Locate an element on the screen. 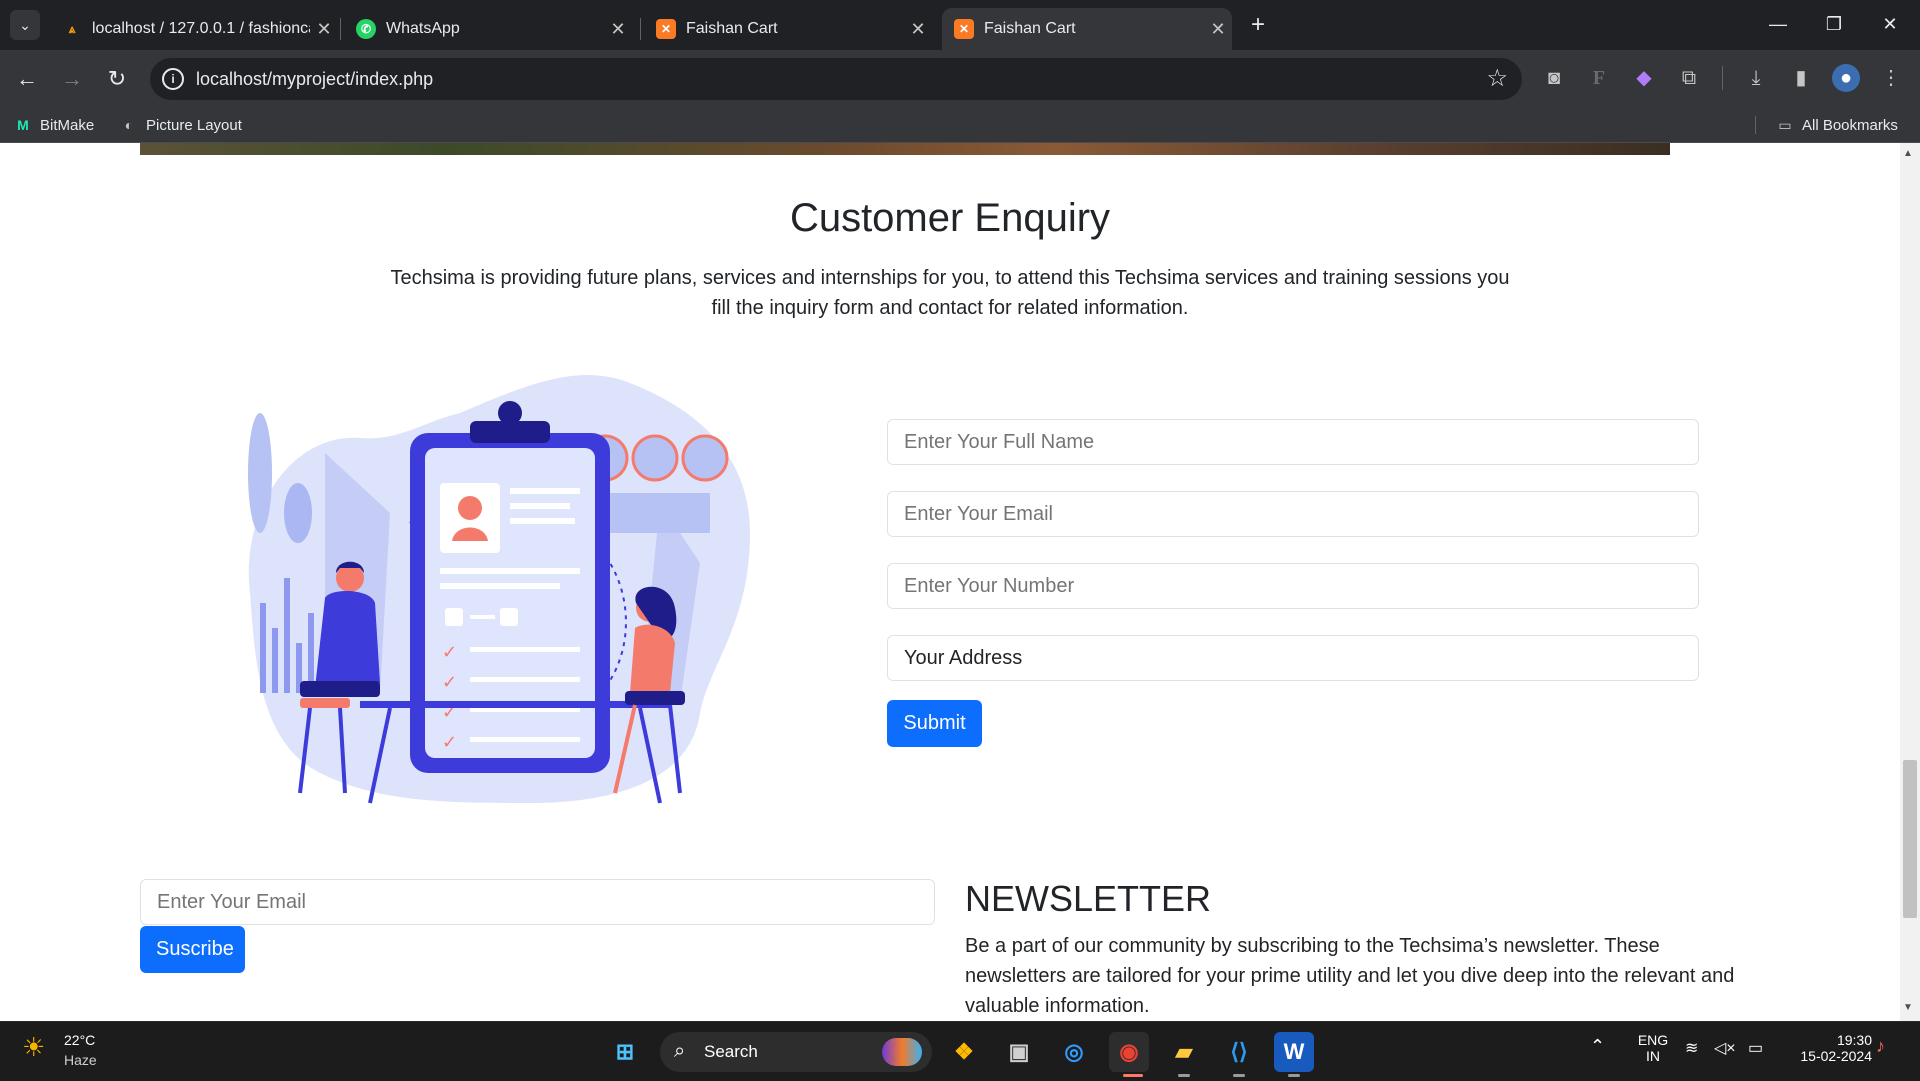  enquiry-illustration: ✓ ✓ ✓ ✓ is located at coordinates (499, 589).